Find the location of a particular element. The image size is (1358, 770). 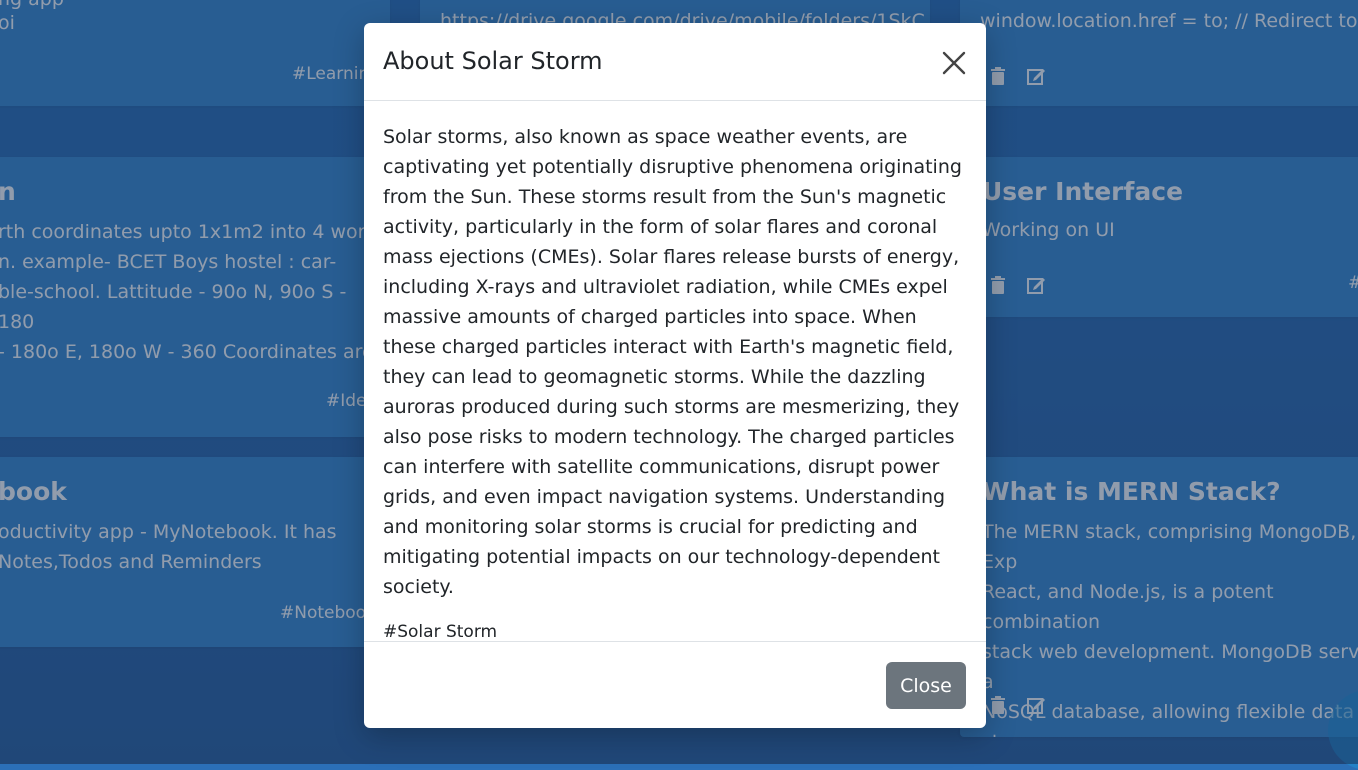

close-x-icon is located at coordinates (954, 63).